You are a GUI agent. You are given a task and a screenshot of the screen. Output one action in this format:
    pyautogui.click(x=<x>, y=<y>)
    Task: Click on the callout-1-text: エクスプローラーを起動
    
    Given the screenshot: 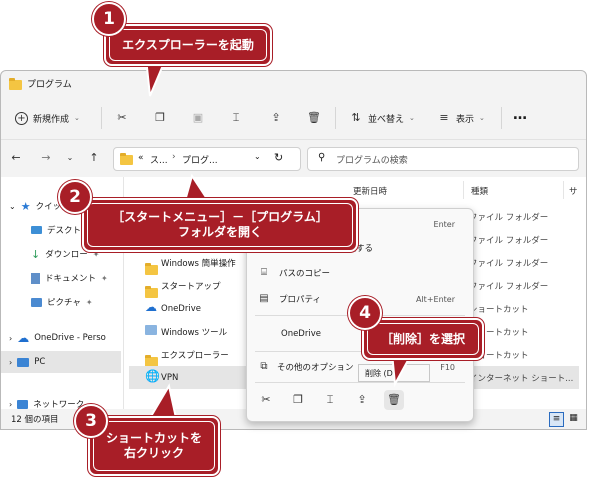 What is the action you would take?
    pyautogui.click(x=188, y=45)
    